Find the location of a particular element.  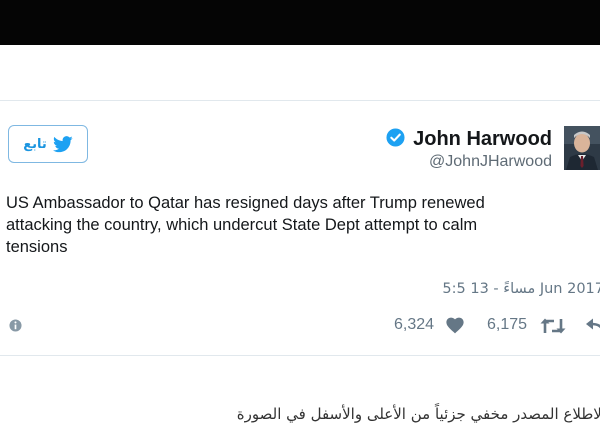

reply-icon is located at coordinates (592, 326).